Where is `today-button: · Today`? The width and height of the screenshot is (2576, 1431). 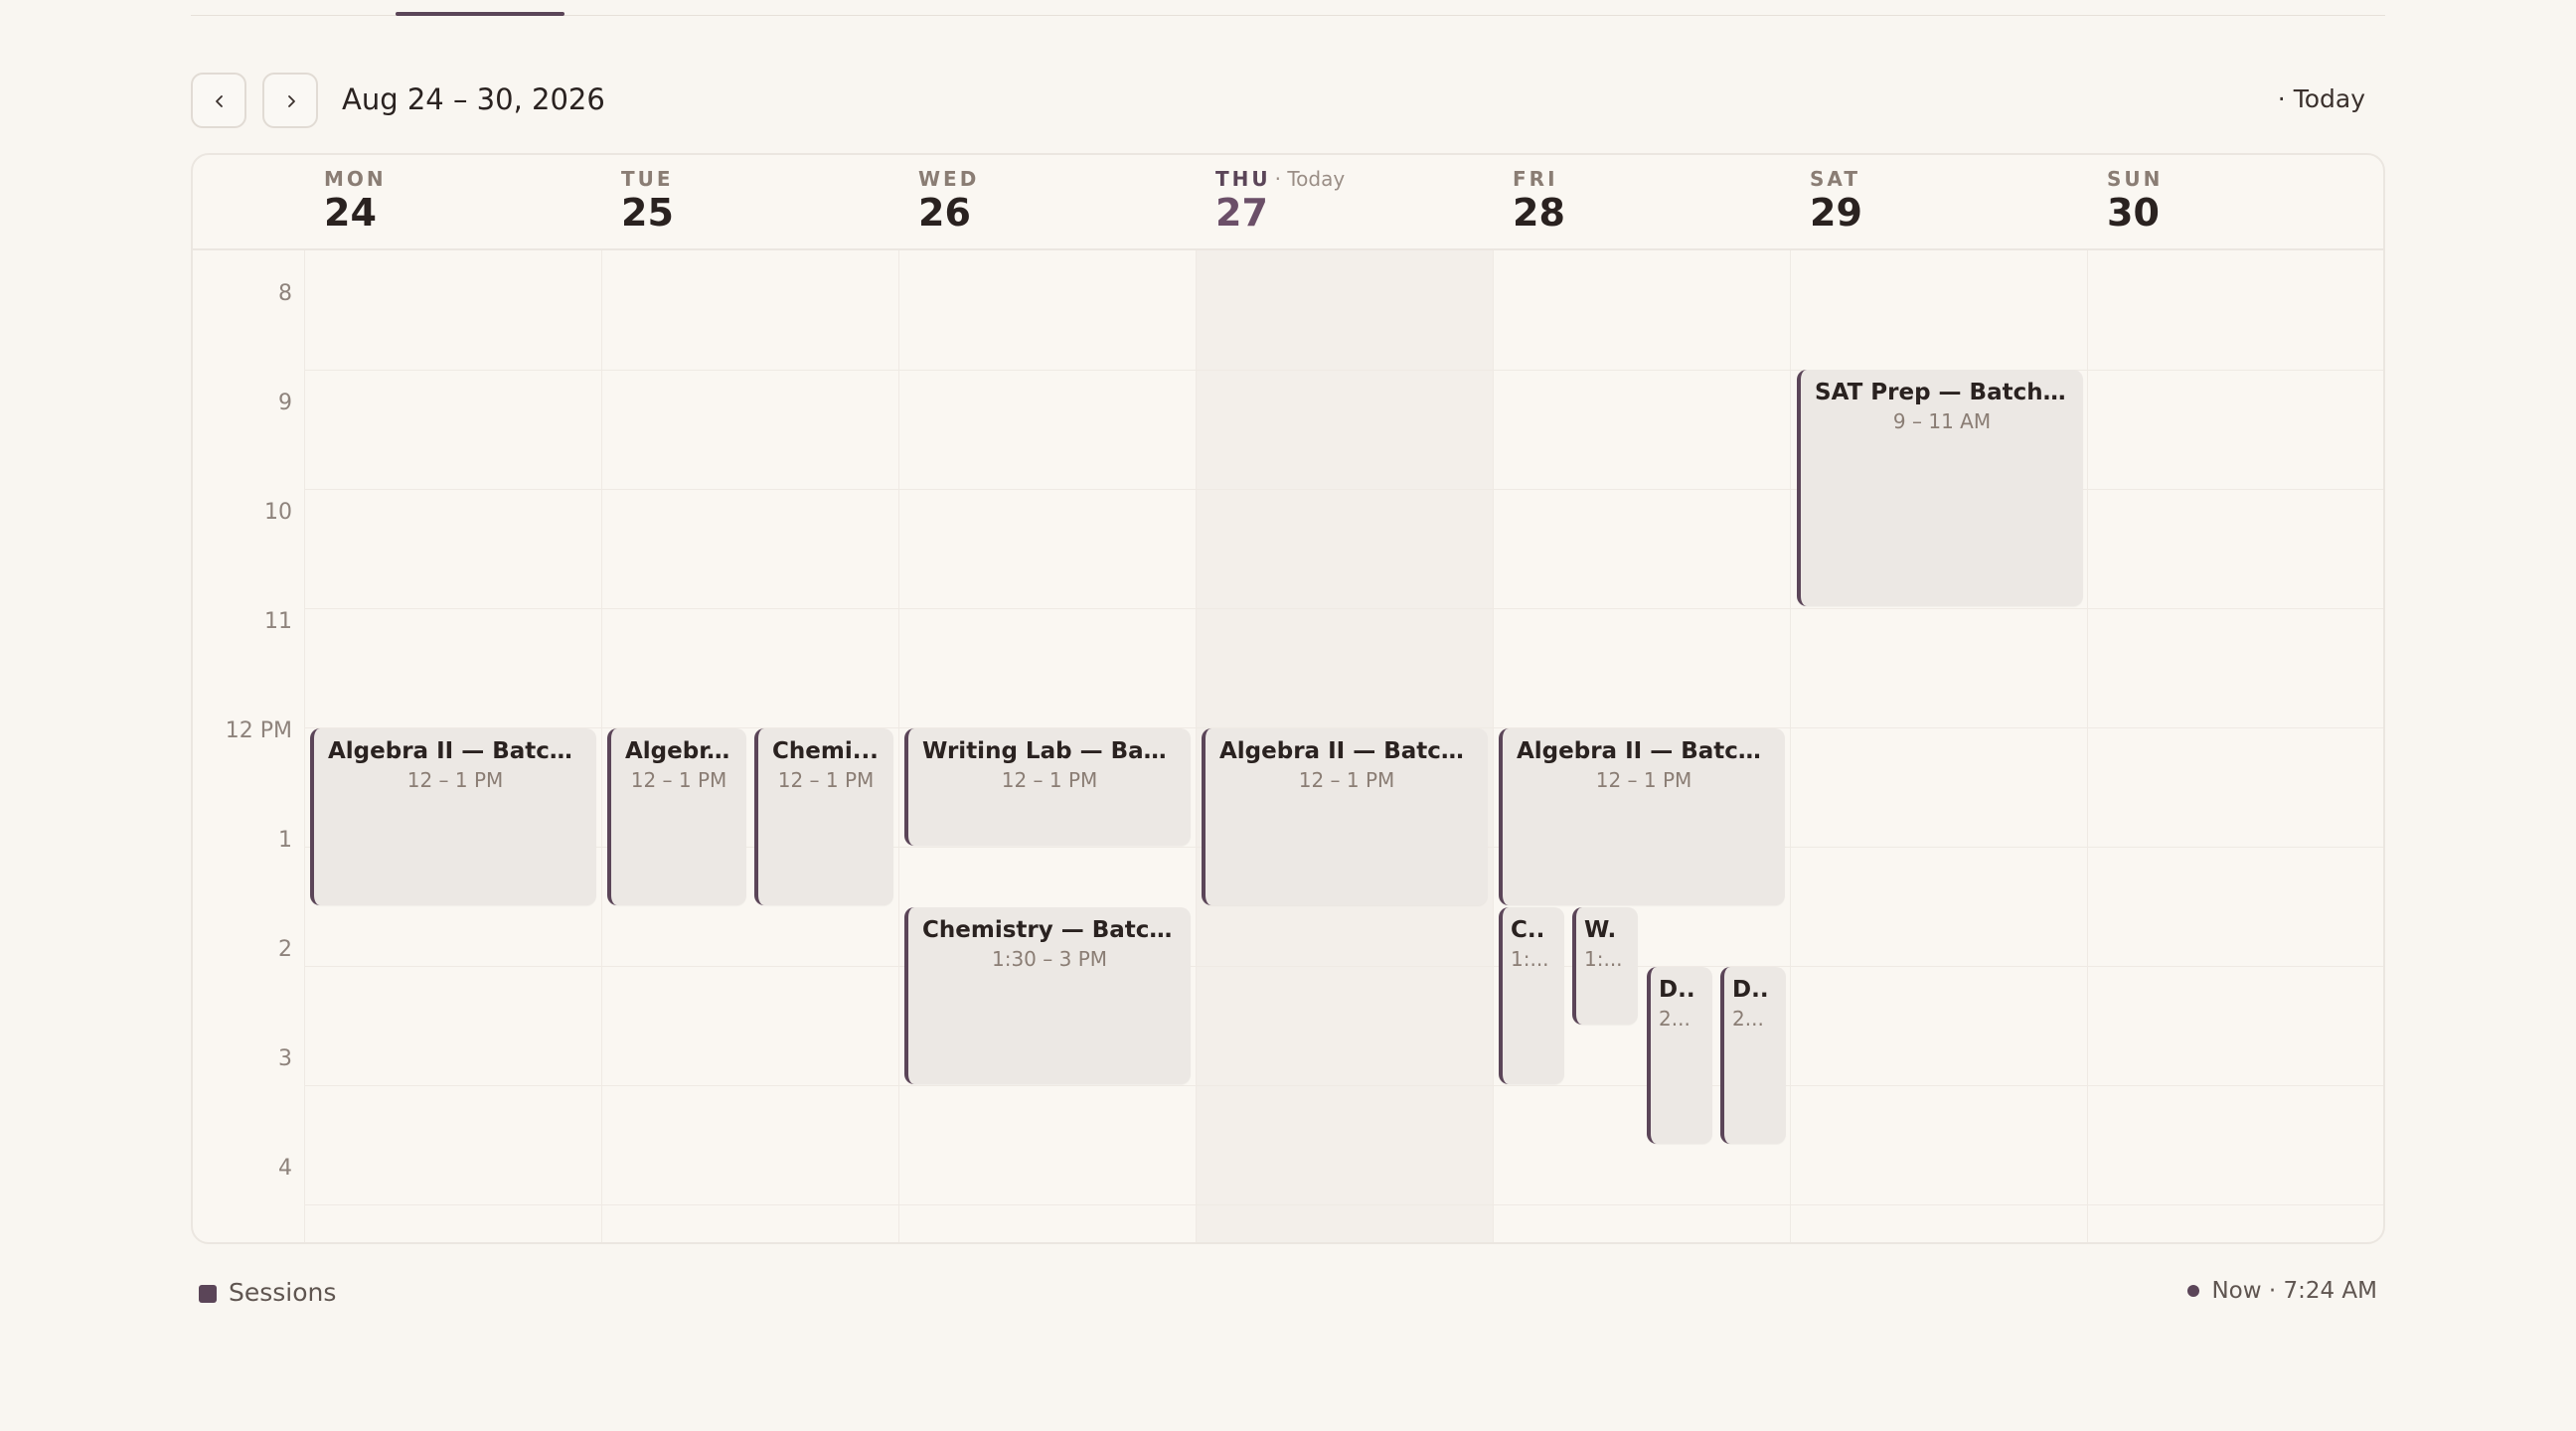
today-button: · Today is located at coordinates (2321, 98).